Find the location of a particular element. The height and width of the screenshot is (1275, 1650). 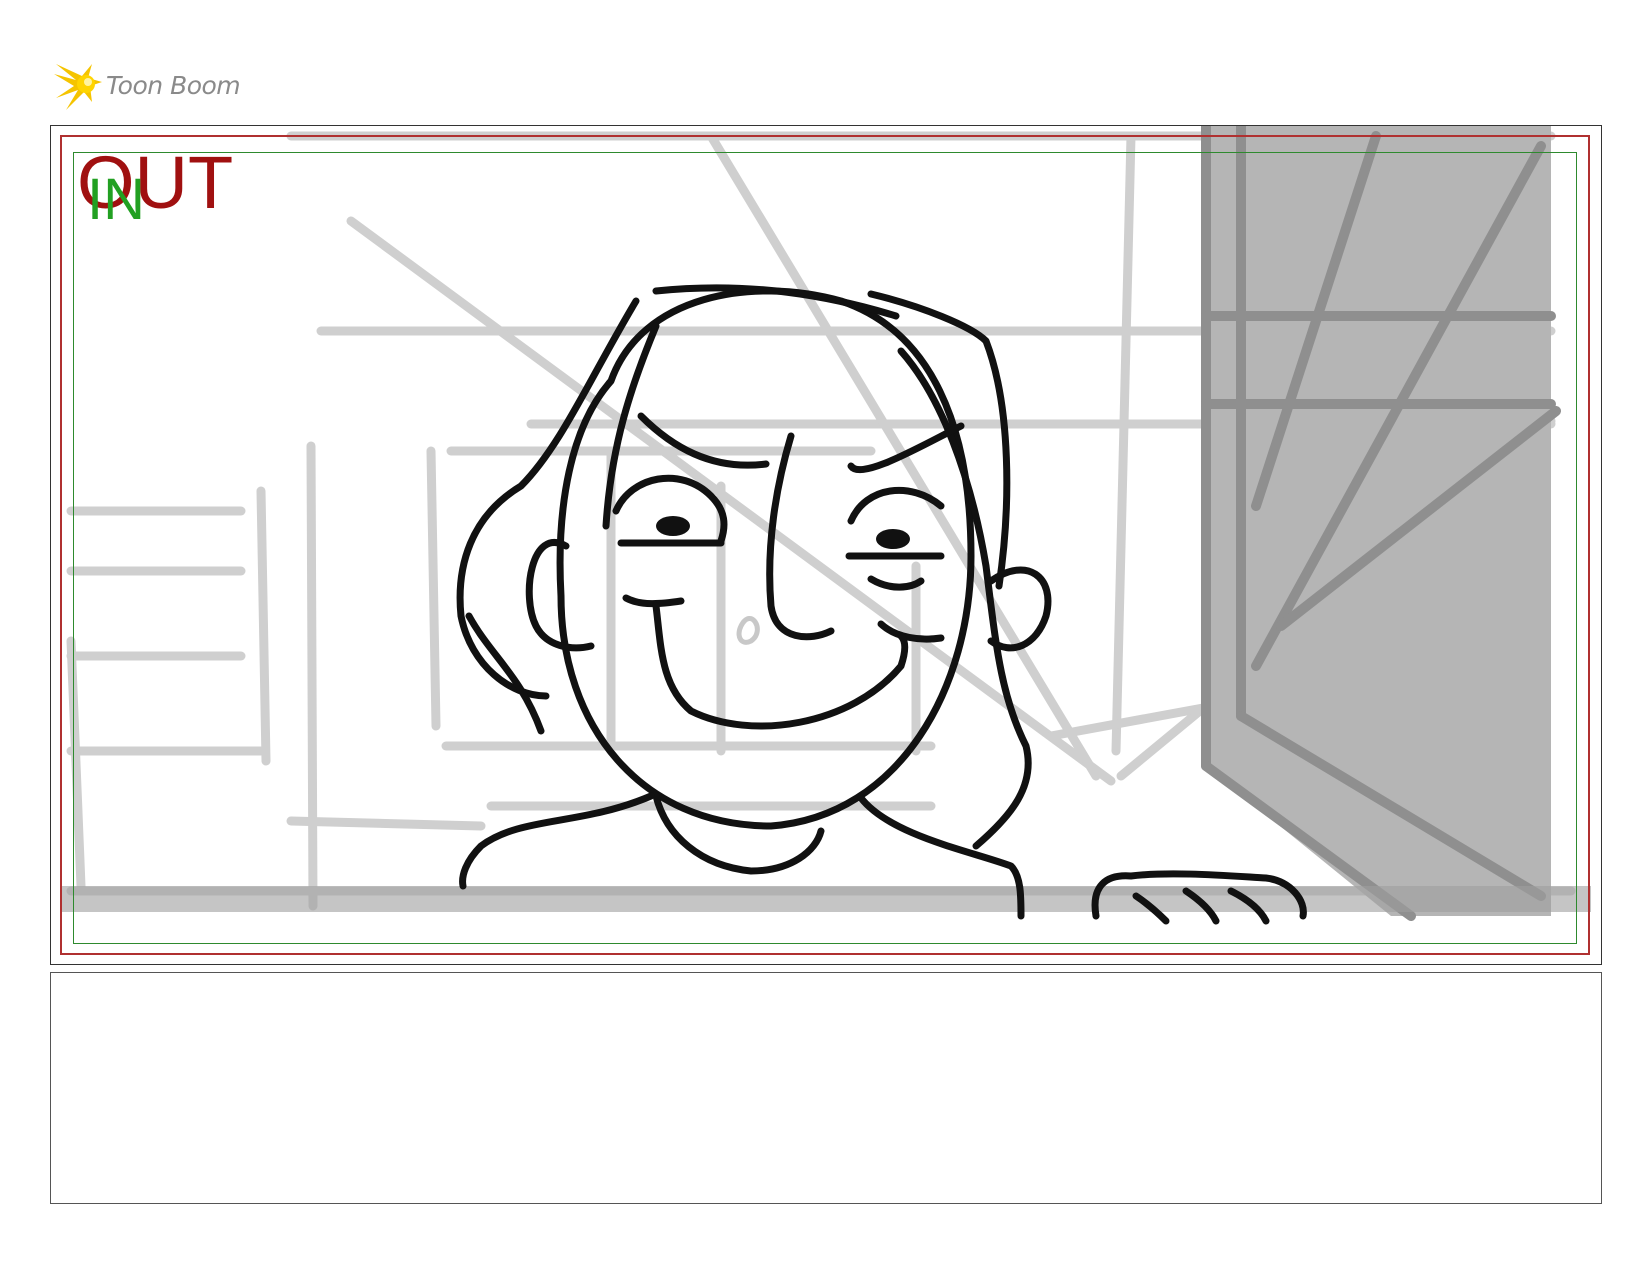

brand-text: Toon Boom is located at coordinates (173, 85).